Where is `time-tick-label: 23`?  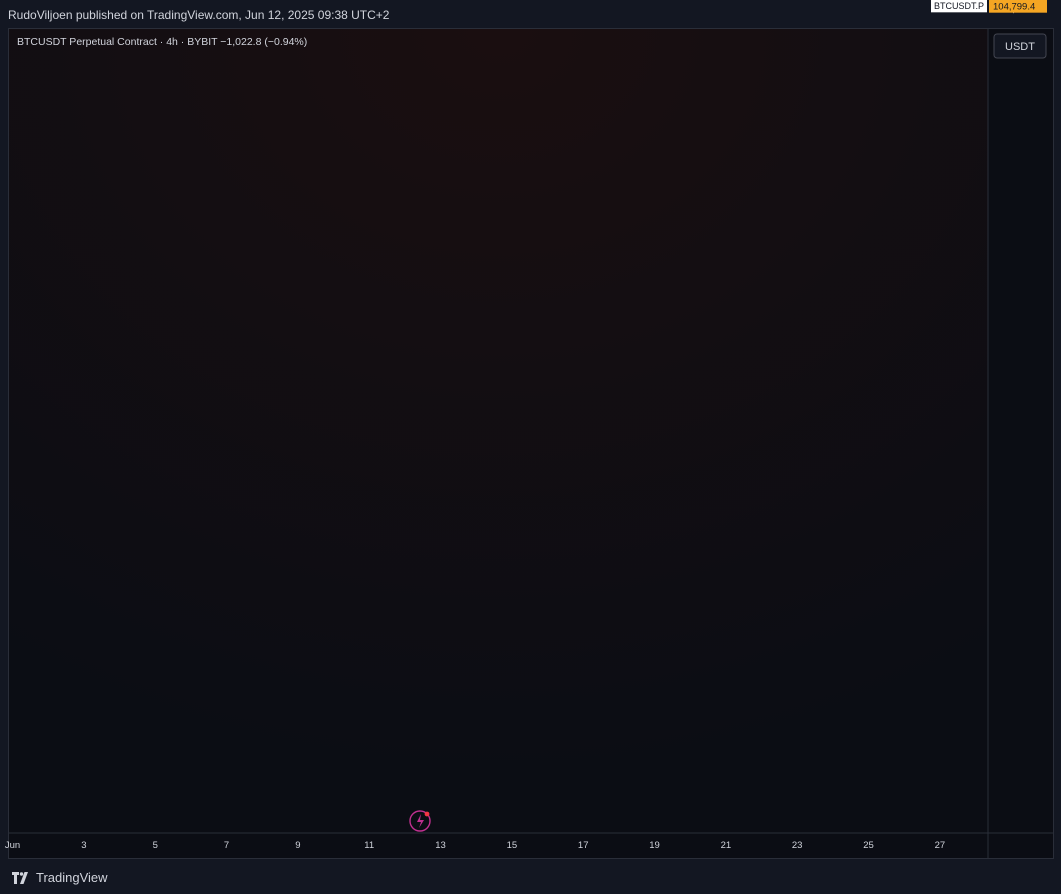
time-tick-label: 23 is located at coordinates (797, 845).